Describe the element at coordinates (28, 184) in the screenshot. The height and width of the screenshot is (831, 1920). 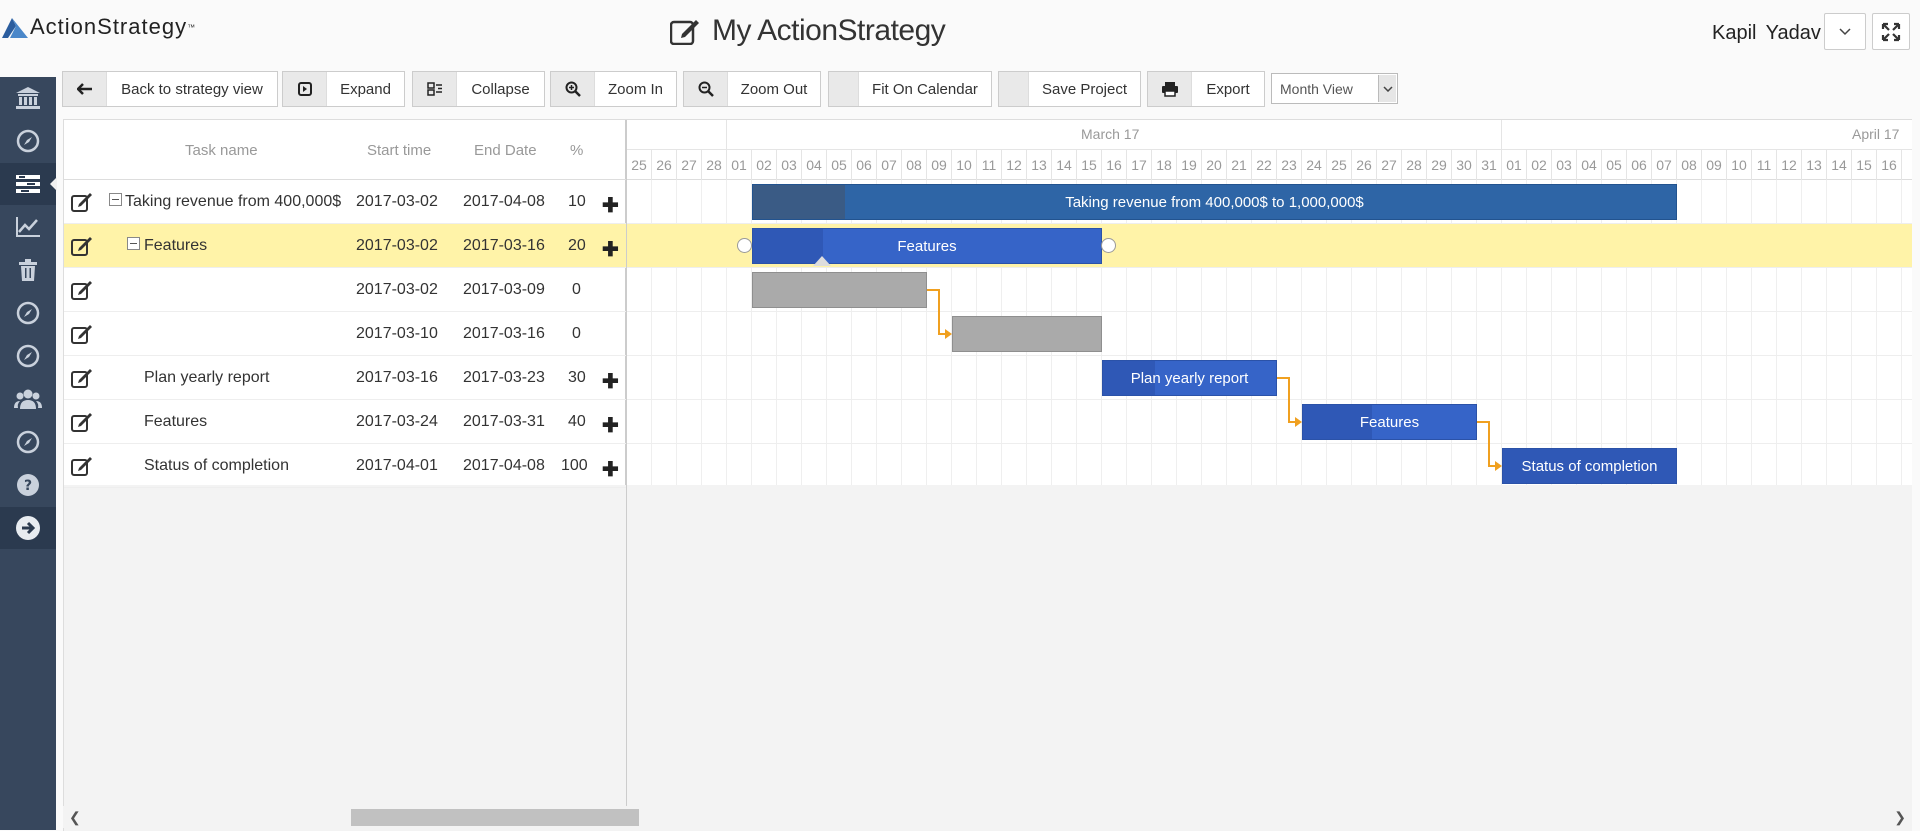
I see `sidebar-item-gantt` at that location.